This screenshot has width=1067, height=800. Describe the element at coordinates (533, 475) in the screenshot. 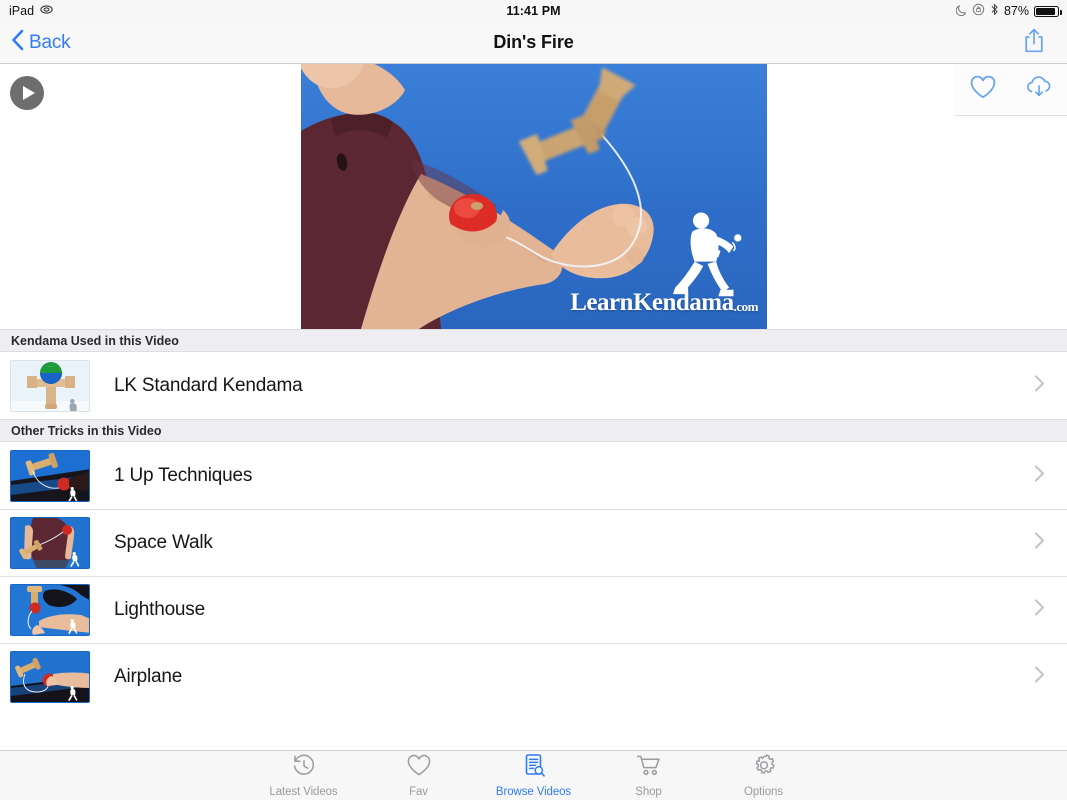

I see `list-item-trick-1-up-techniques: 1 Up Techniques` at that location.